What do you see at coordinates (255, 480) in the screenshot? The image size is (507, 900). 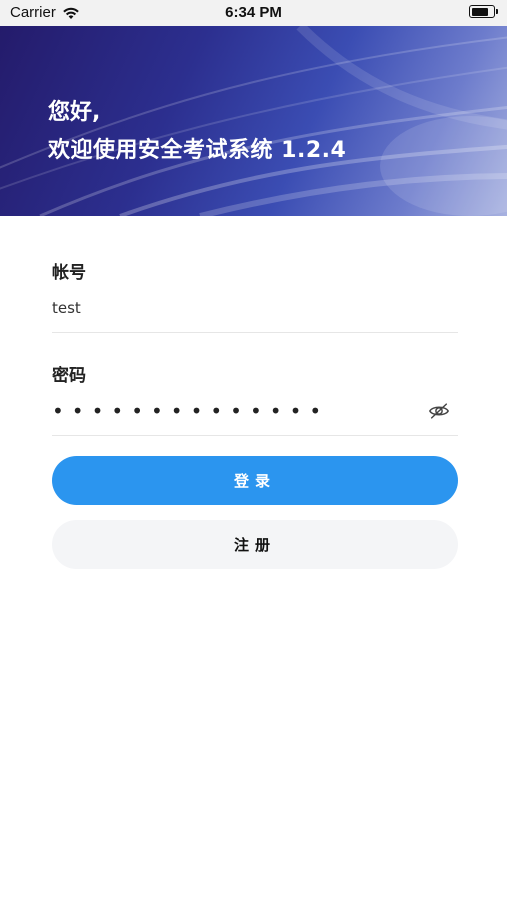 I see `login-button: 登录` at bounding box center [255, 480].